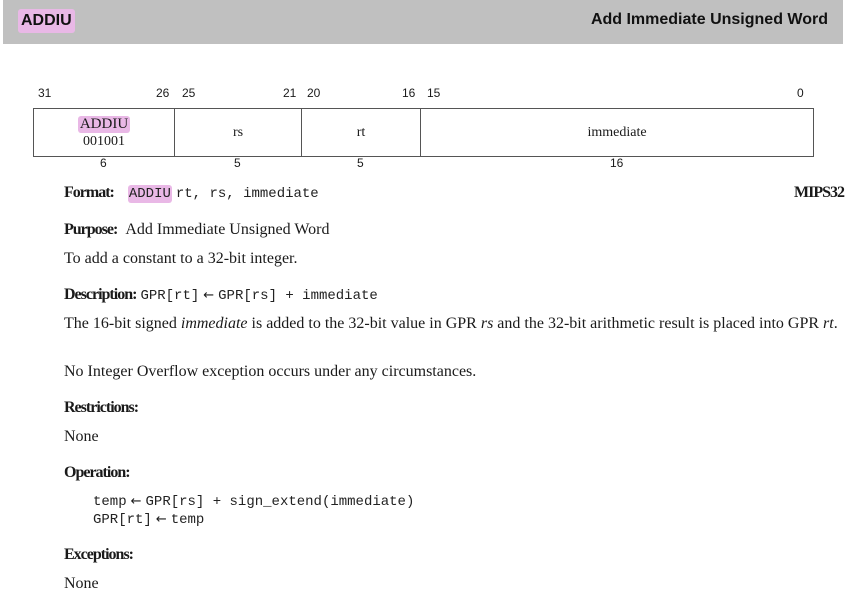 The image size is (858, 596). I want to click on opcode-value: 001001, so click(104, 141).